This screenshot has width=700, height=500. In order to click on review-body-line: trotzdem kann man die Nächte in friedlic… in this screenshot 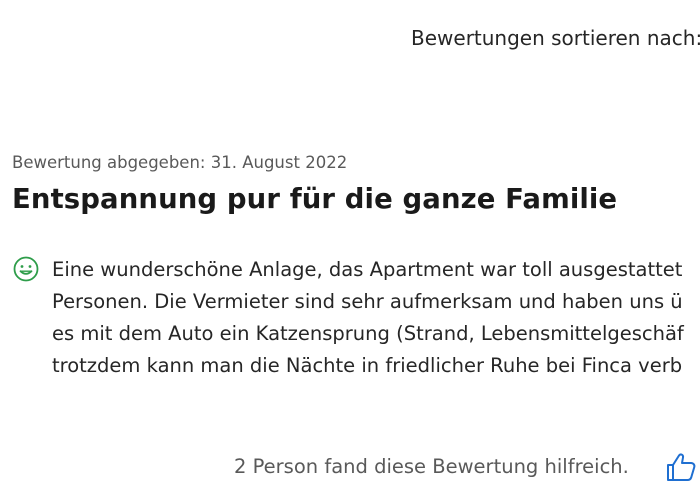, I will do `click(367, 365)`.